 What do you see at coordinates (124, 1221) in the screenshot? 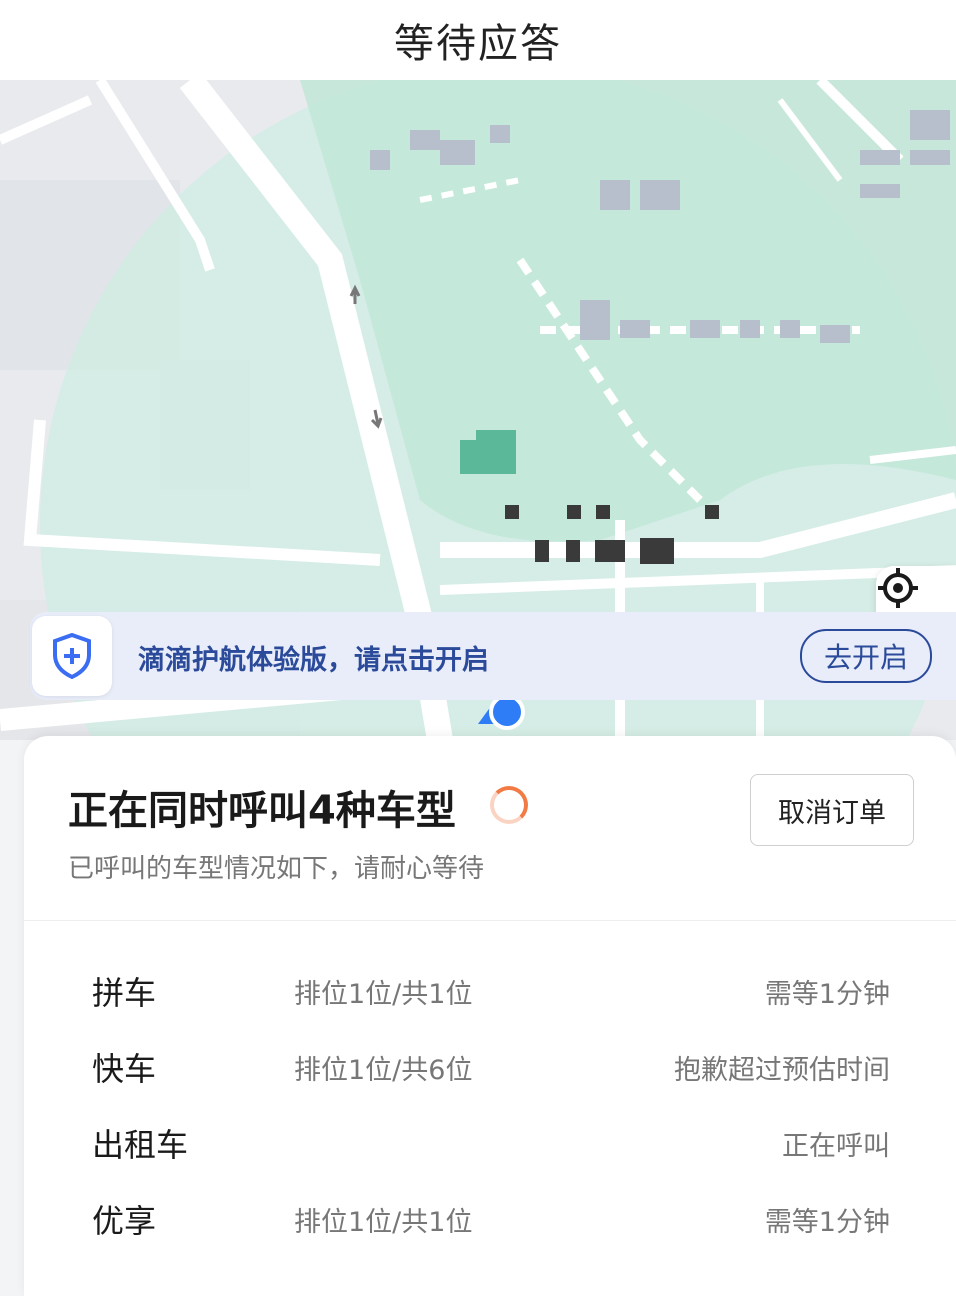
I see `car-type-name: 优享` at bounding box center [124, 1221].